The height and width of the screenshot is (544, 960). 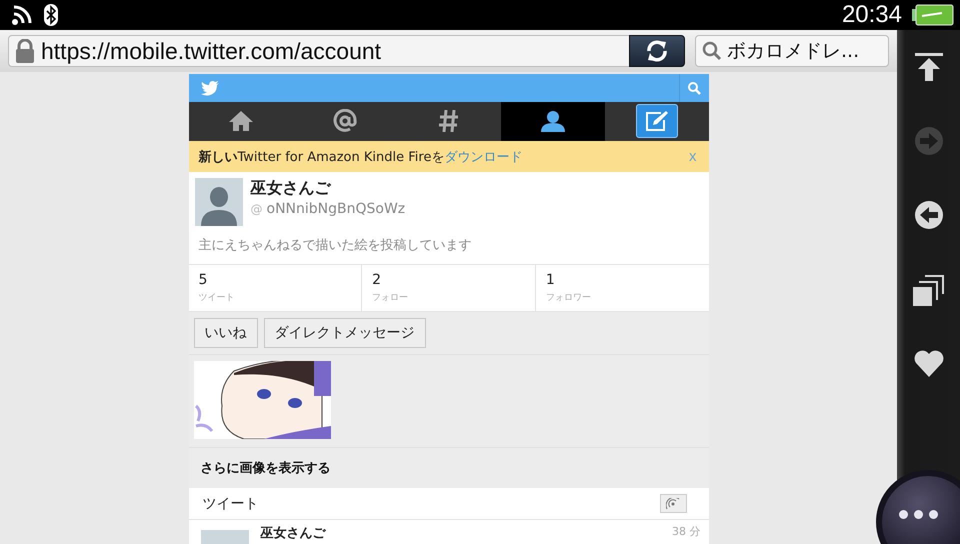 What do you see at coordinates (318, 51) in the screenshot?
I see `url-field: https://mobile.twitter.com/account` at bounding box center [318, 51].